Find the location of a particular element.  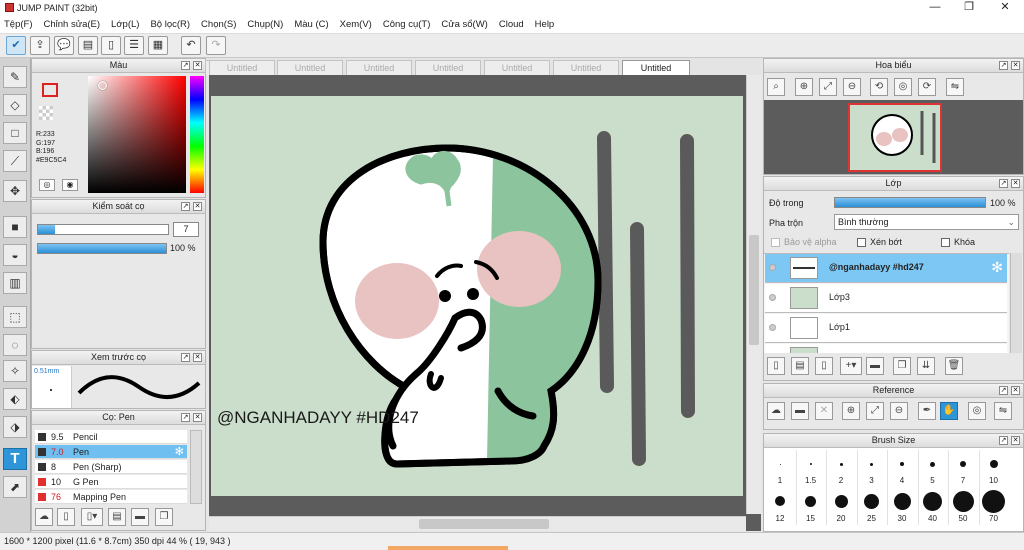

layer-item-partial is located at coordinates (886, 348).